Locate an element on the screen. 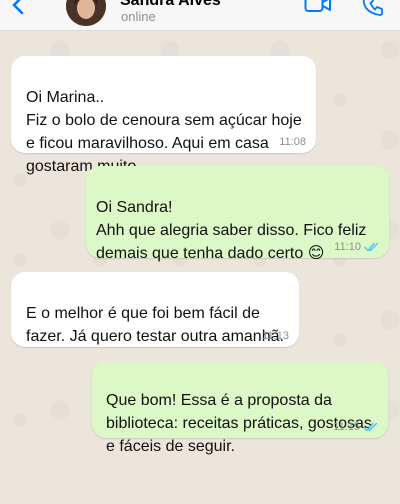 The height and width of the screenshot is (504, 400). video-call-icon is located at coordinates (318, 7).